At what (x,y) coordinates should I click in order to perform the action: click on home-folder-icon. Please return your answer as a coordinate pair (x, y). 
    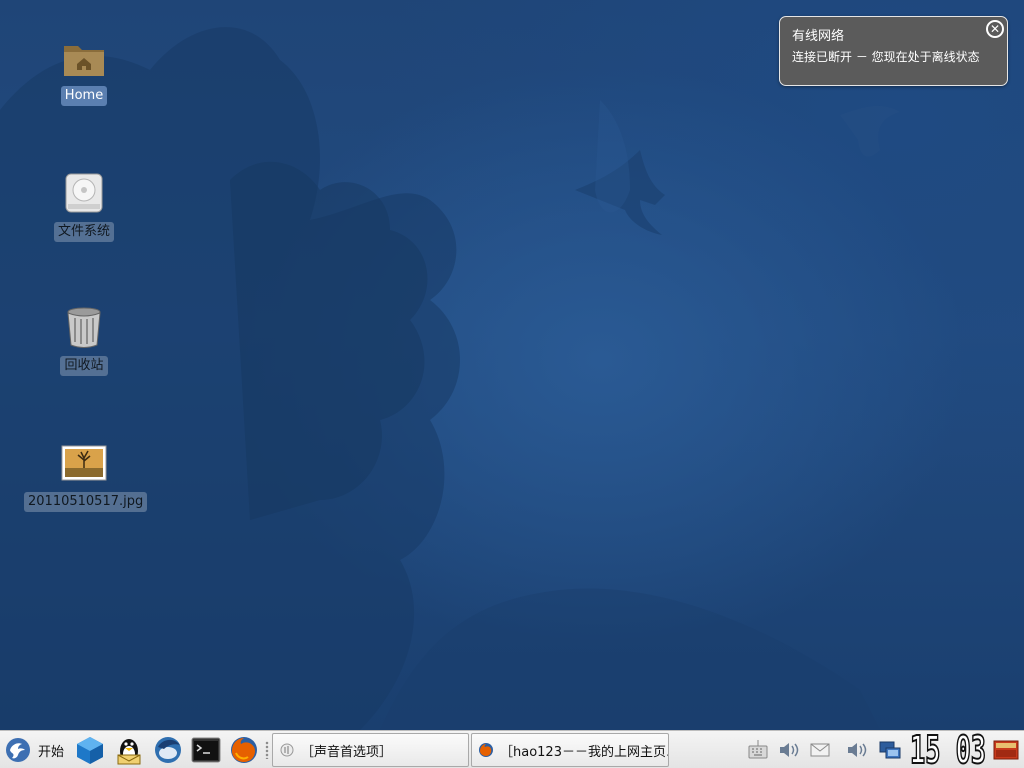
    Looking at the image, I should click on (84, 58).